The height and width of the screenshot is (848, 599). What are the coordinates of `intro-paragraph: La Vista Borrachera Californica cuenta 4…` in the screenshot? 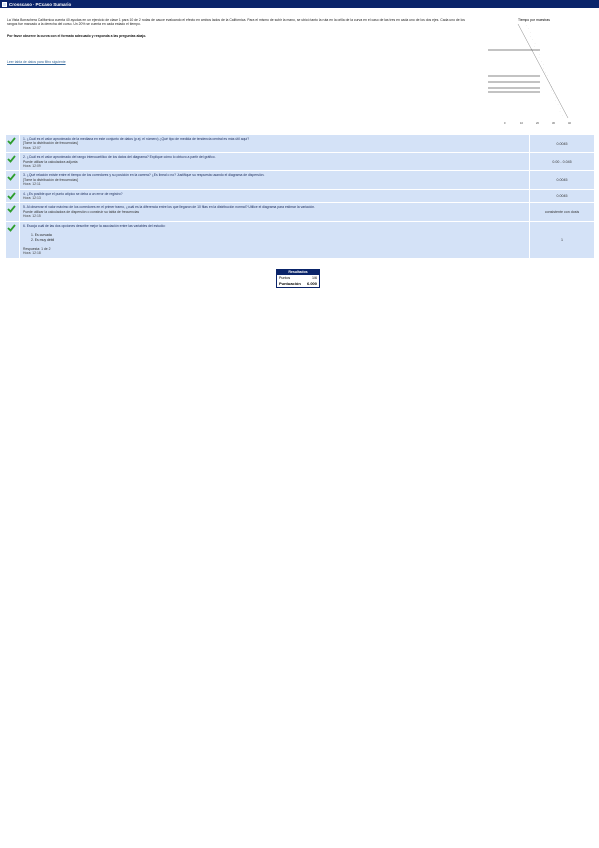 It's located at (236, 22).